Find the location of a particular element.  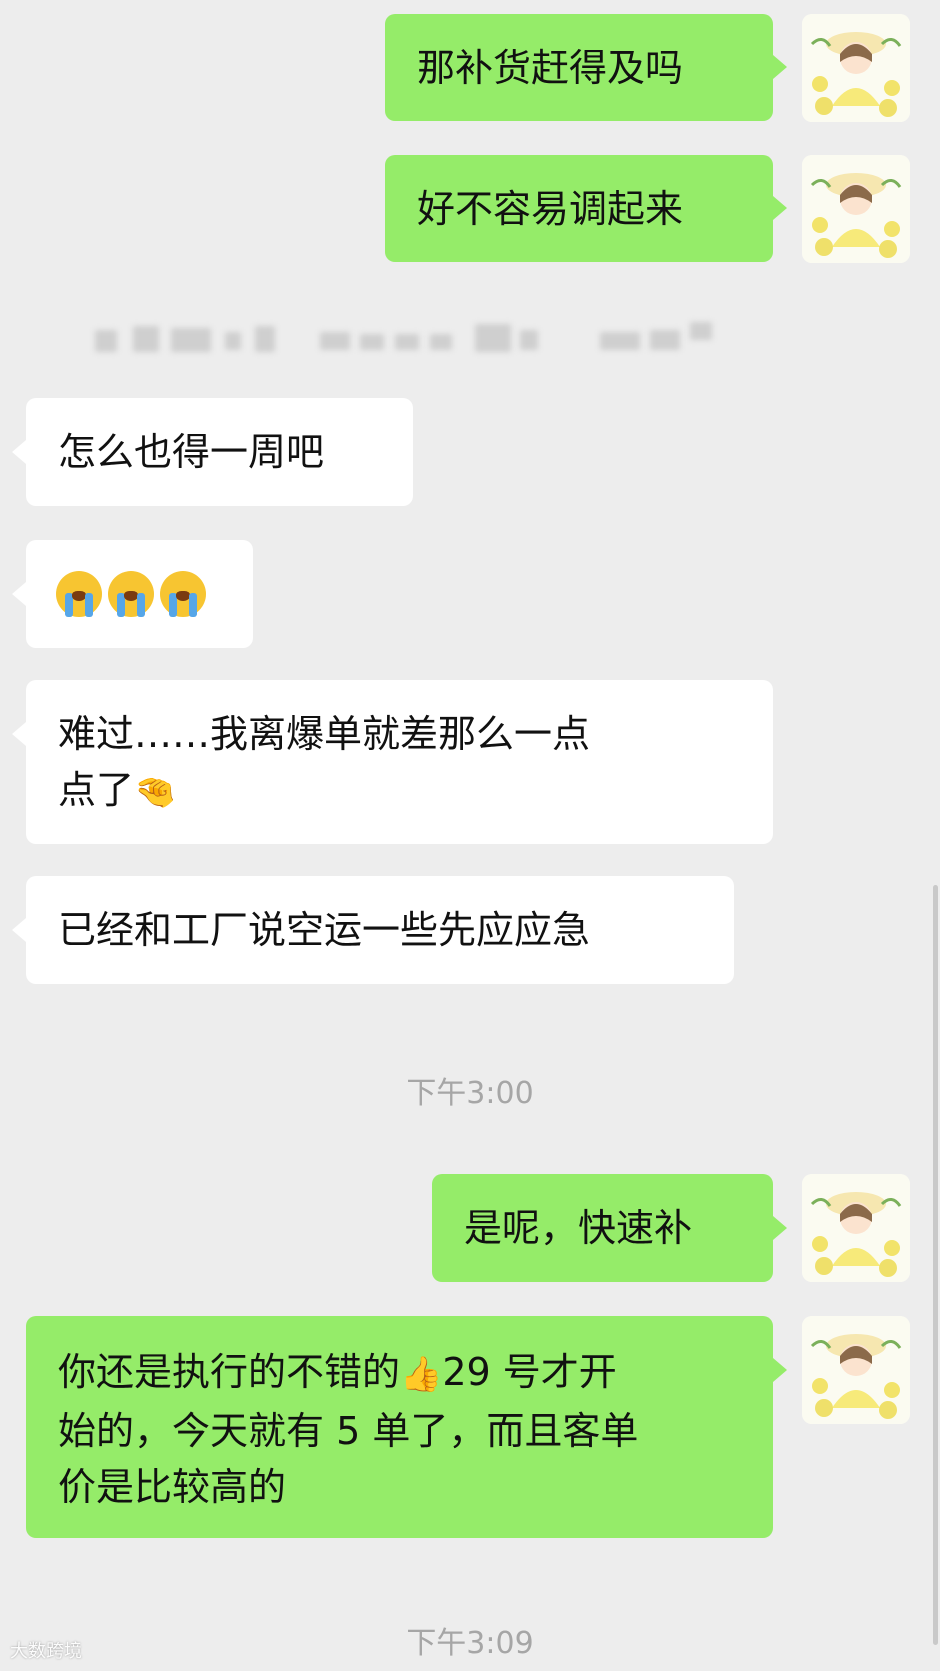

message-bubble-received is located at coordinates (139, 594).